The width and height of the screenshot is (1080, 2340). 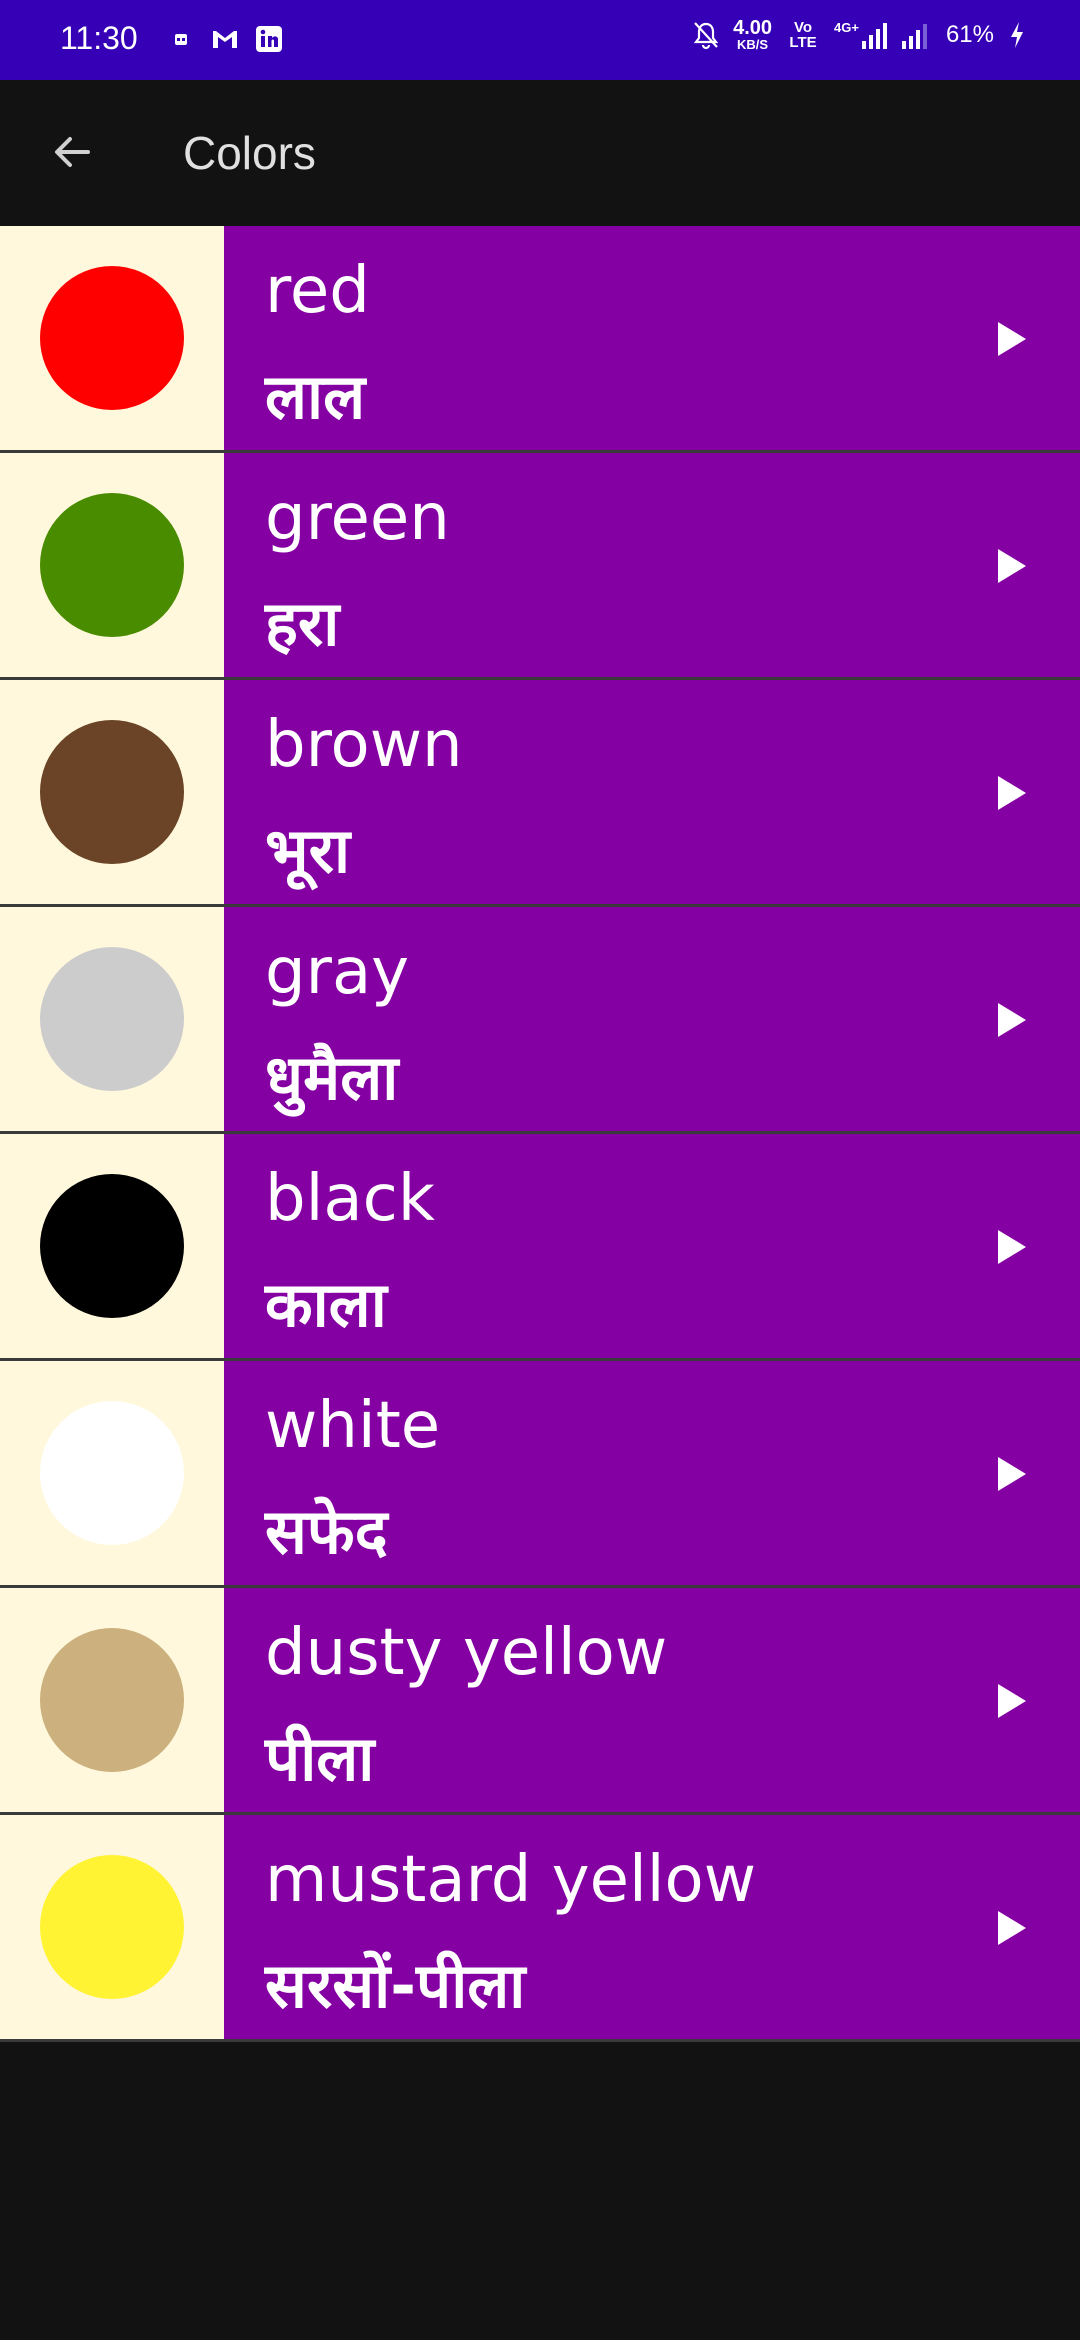 What do you see at coordinates (969, 34) in the screenshot?
I see `battery-percent: 61%` at bounding box center [969, 34].